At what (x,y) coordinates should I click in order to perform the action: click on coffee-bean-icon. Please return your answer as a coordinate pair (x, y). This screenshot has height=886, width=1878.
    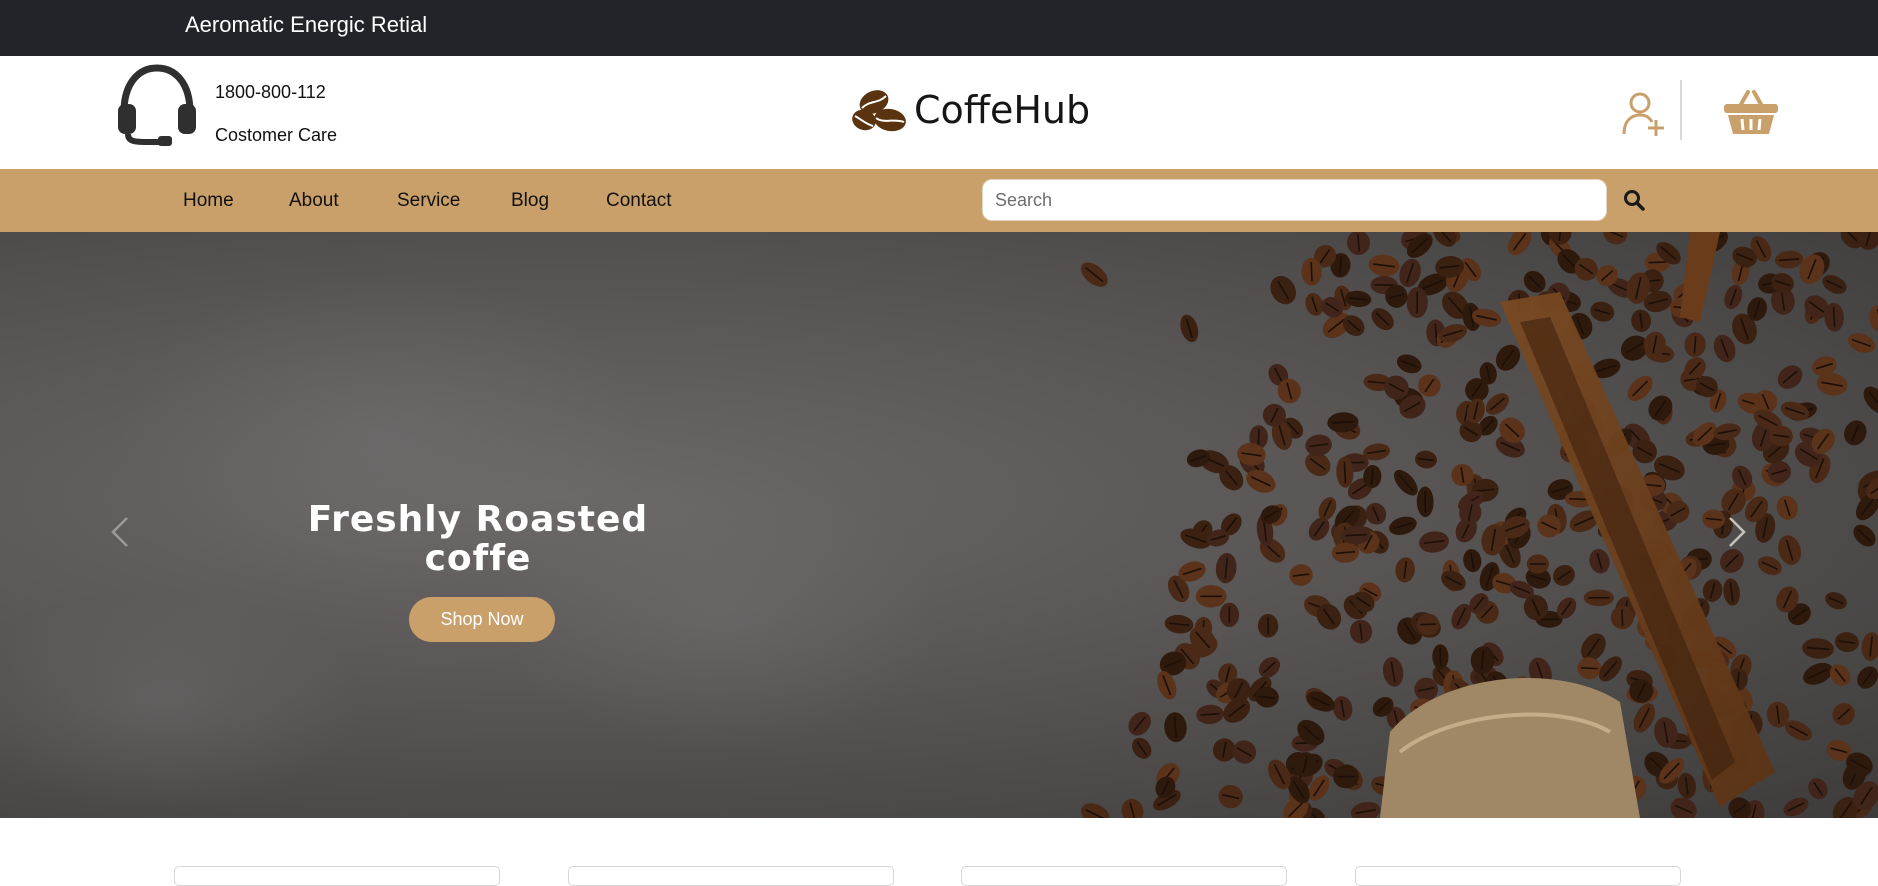
    Looking at the image, I should click on (878, 110).